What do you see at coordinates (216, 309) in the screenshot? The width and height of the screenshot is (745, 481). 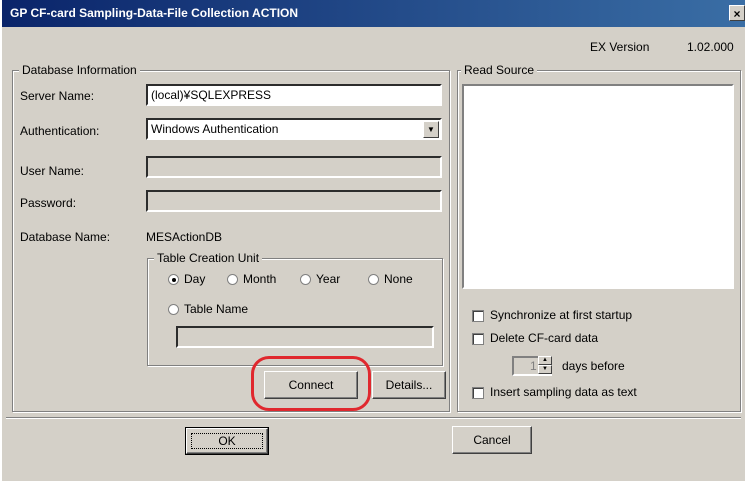 I see `table-name-label: Table Name` at bounding box center [216, 309].